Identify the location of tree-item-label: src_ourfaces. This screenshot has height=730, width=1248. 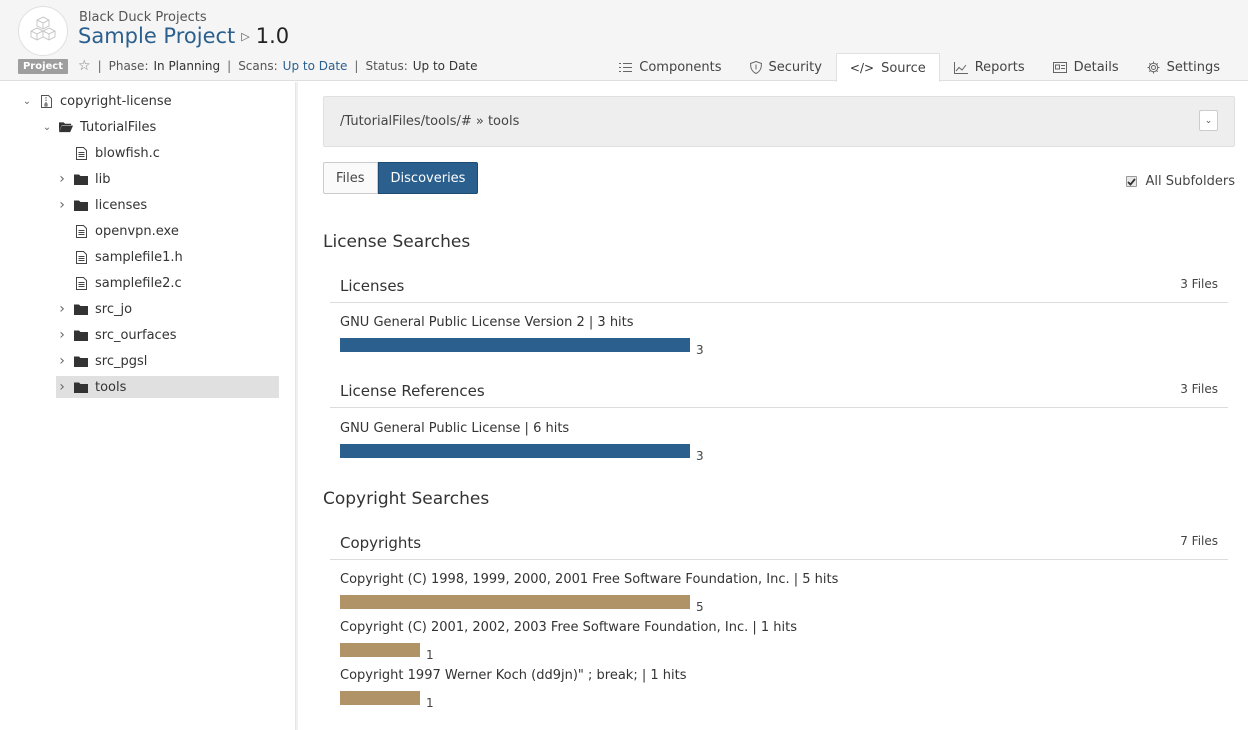
(136, 335).